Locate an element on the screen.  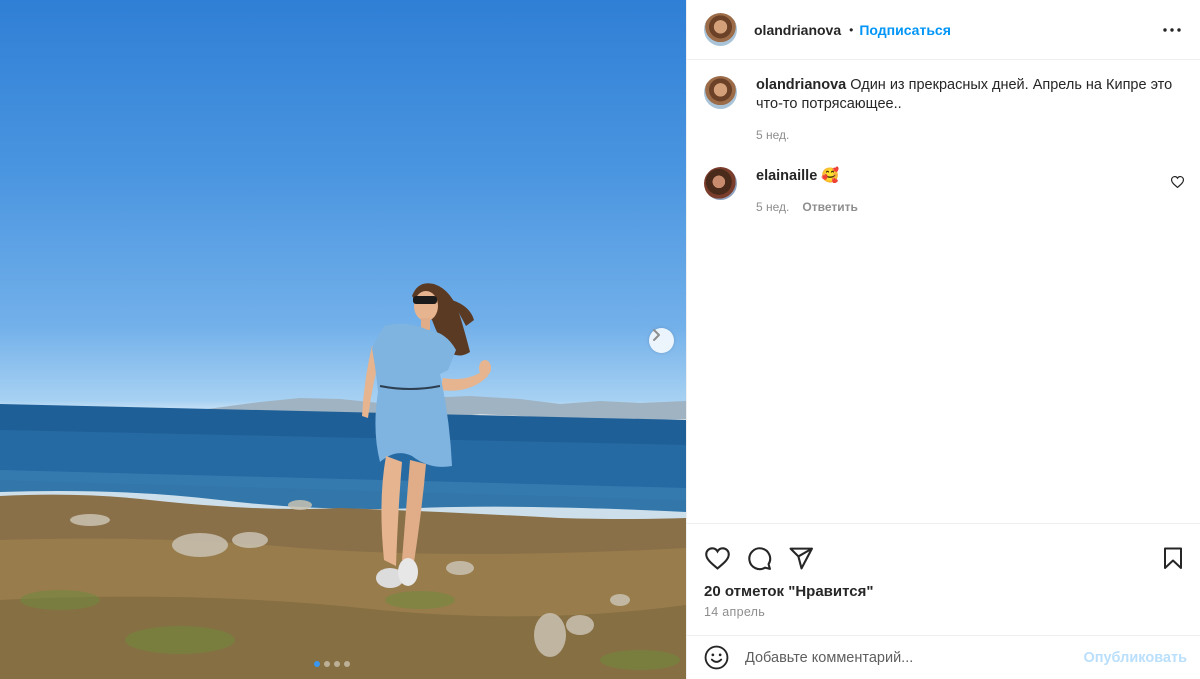
comment-input is located at coordinates (914, 657).